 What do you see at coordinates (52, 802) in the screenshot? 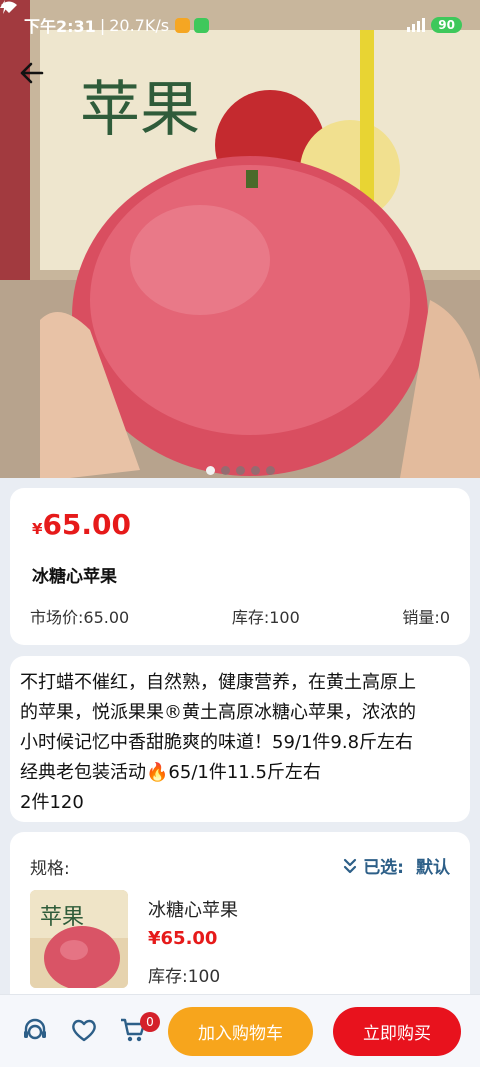
I see `description-line: 2件120` at bounding box center [52, 802].